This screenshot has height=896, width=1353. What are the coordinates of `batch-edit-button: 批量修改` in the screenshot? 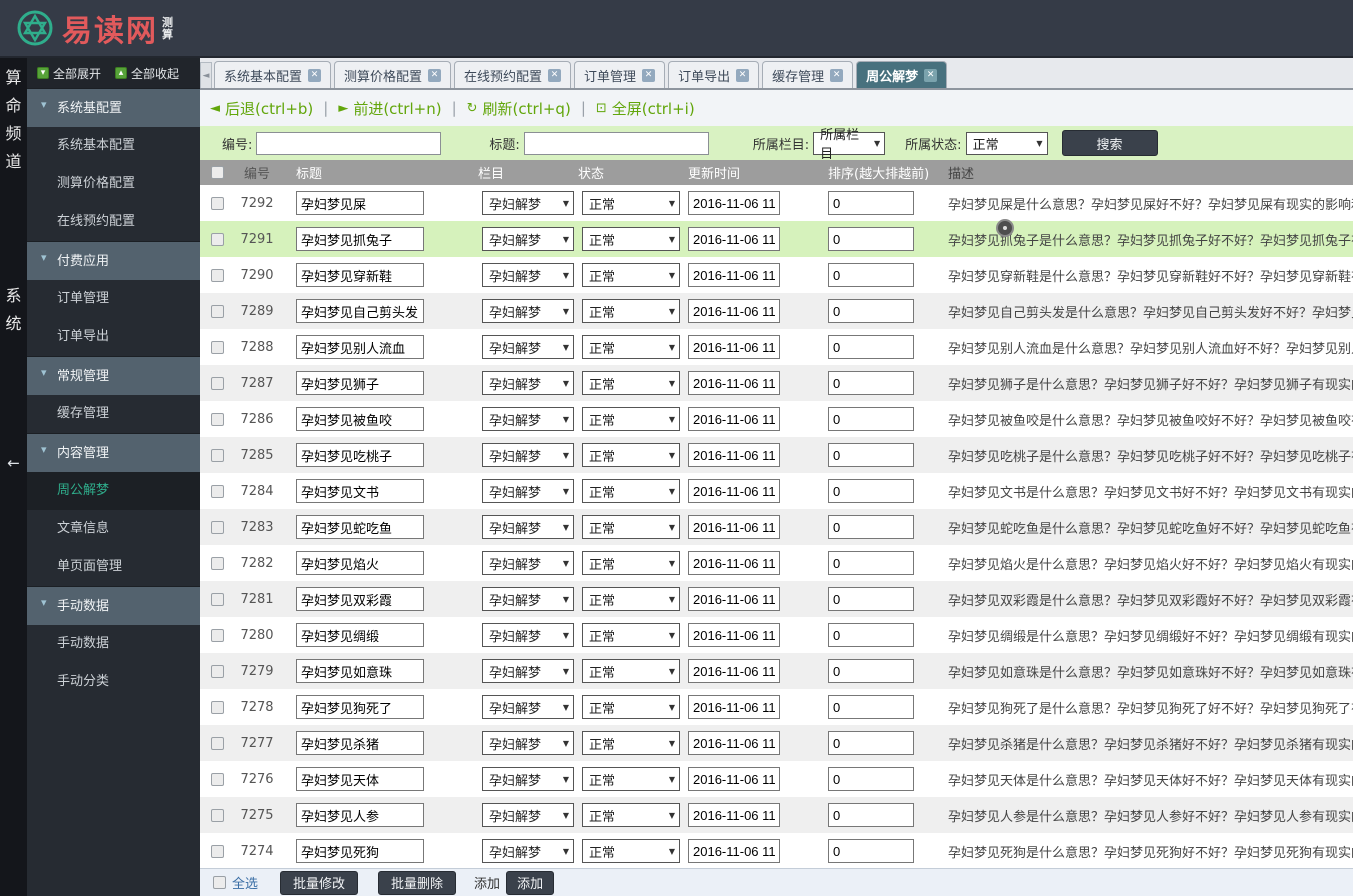 It's located at (319, 882).